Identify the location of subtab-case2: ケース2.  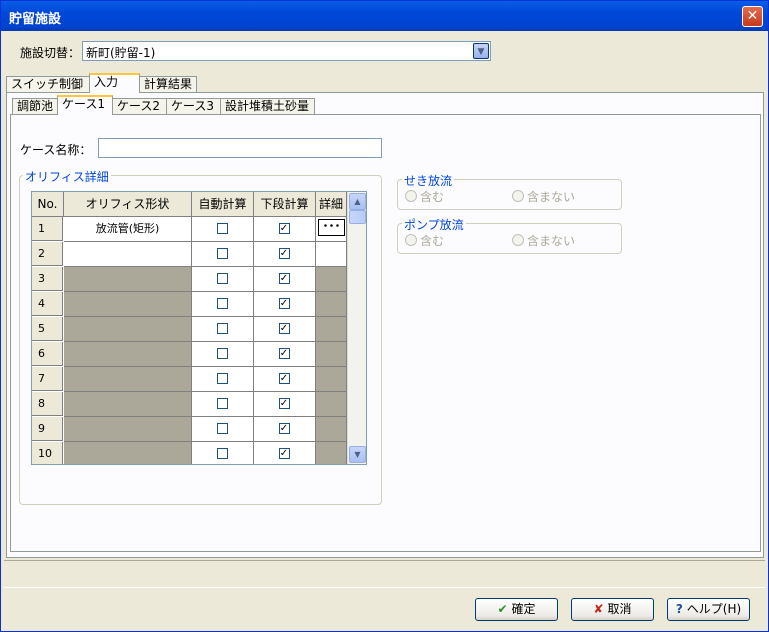
(139, 106).